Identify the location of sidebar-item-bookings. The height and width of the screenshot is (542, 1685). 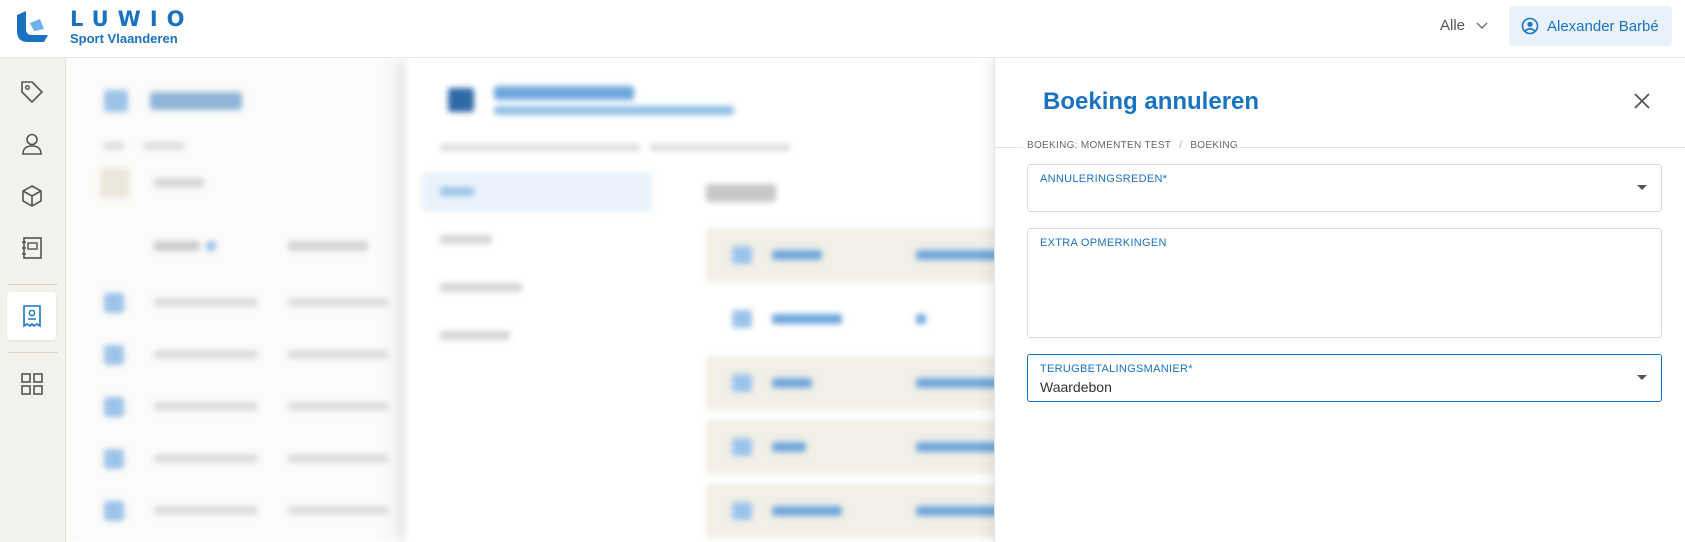
(31, 316).